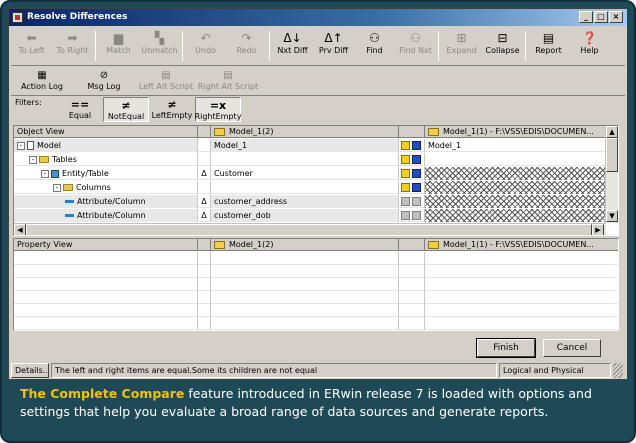 The image size is (636, 443). Describe the element at coordinates (586, 17) in the screenshot. I see `minimize-button: _` at that location.